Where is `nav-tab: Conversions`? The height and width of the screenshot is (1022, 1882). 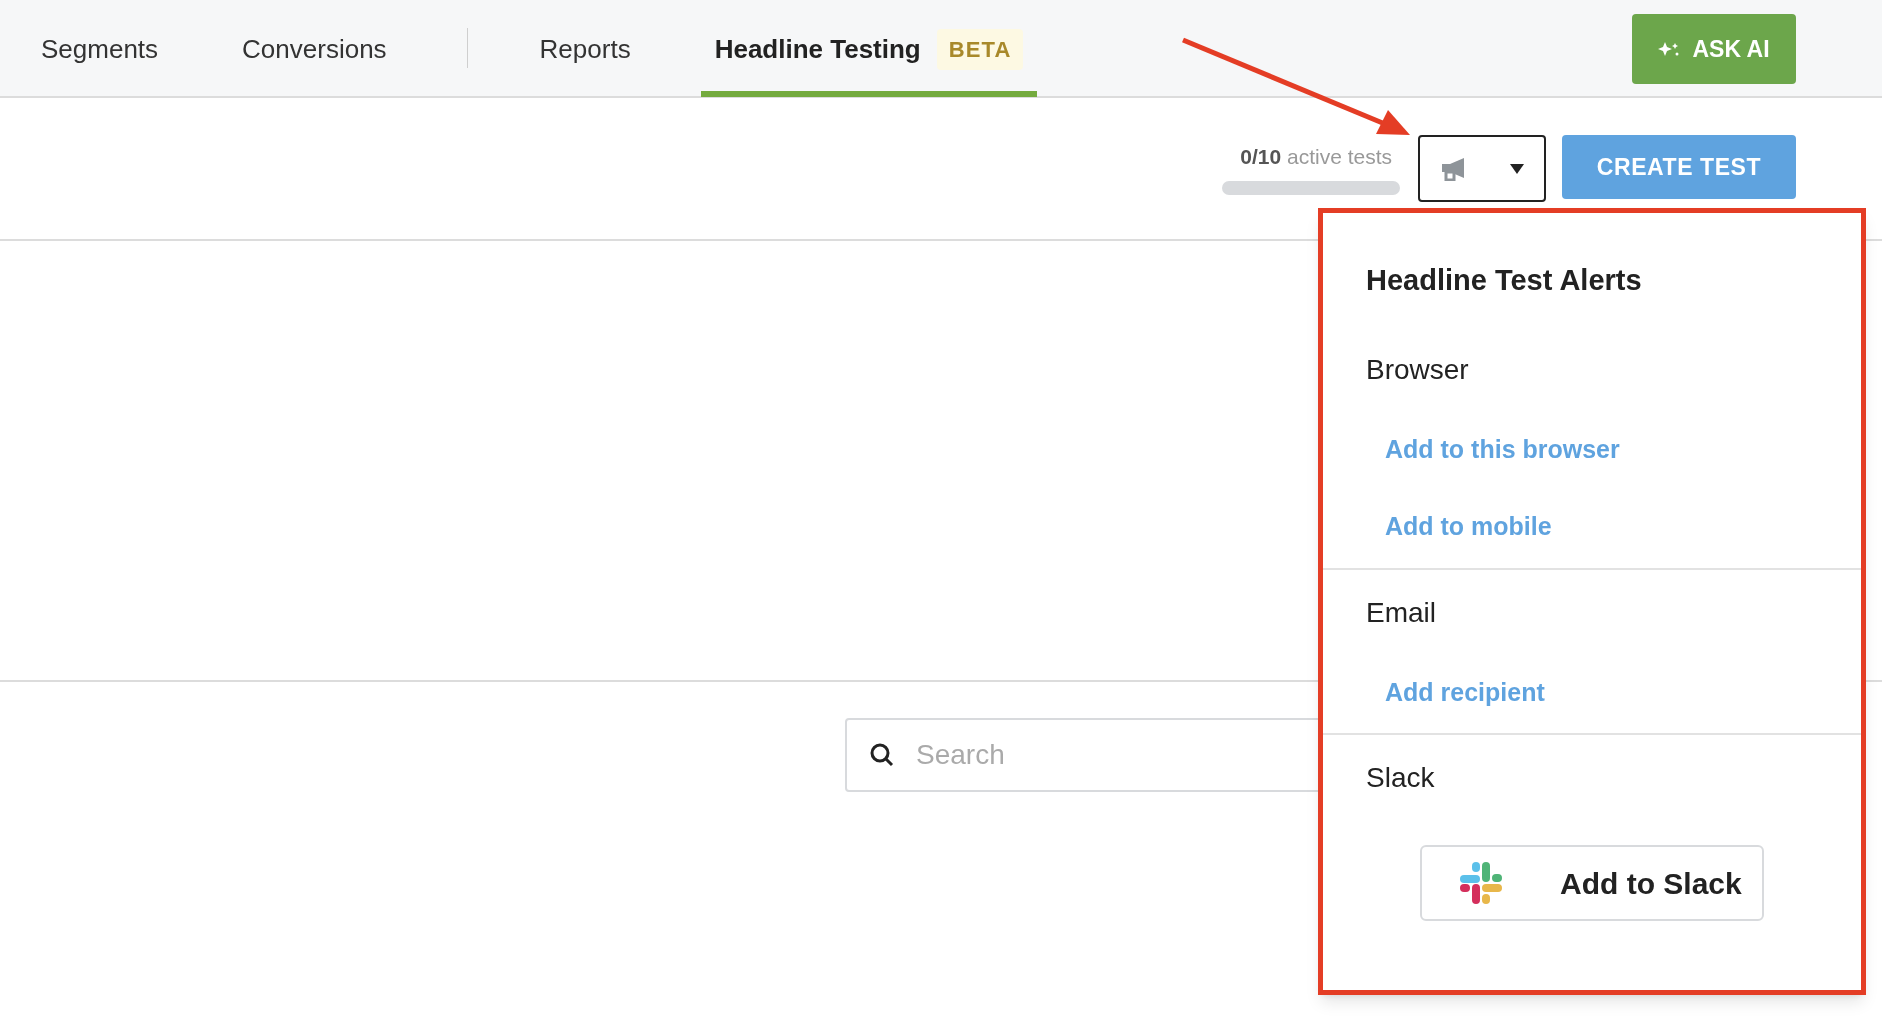
nav-tab: Conversions is located at coordinates (314, 48).